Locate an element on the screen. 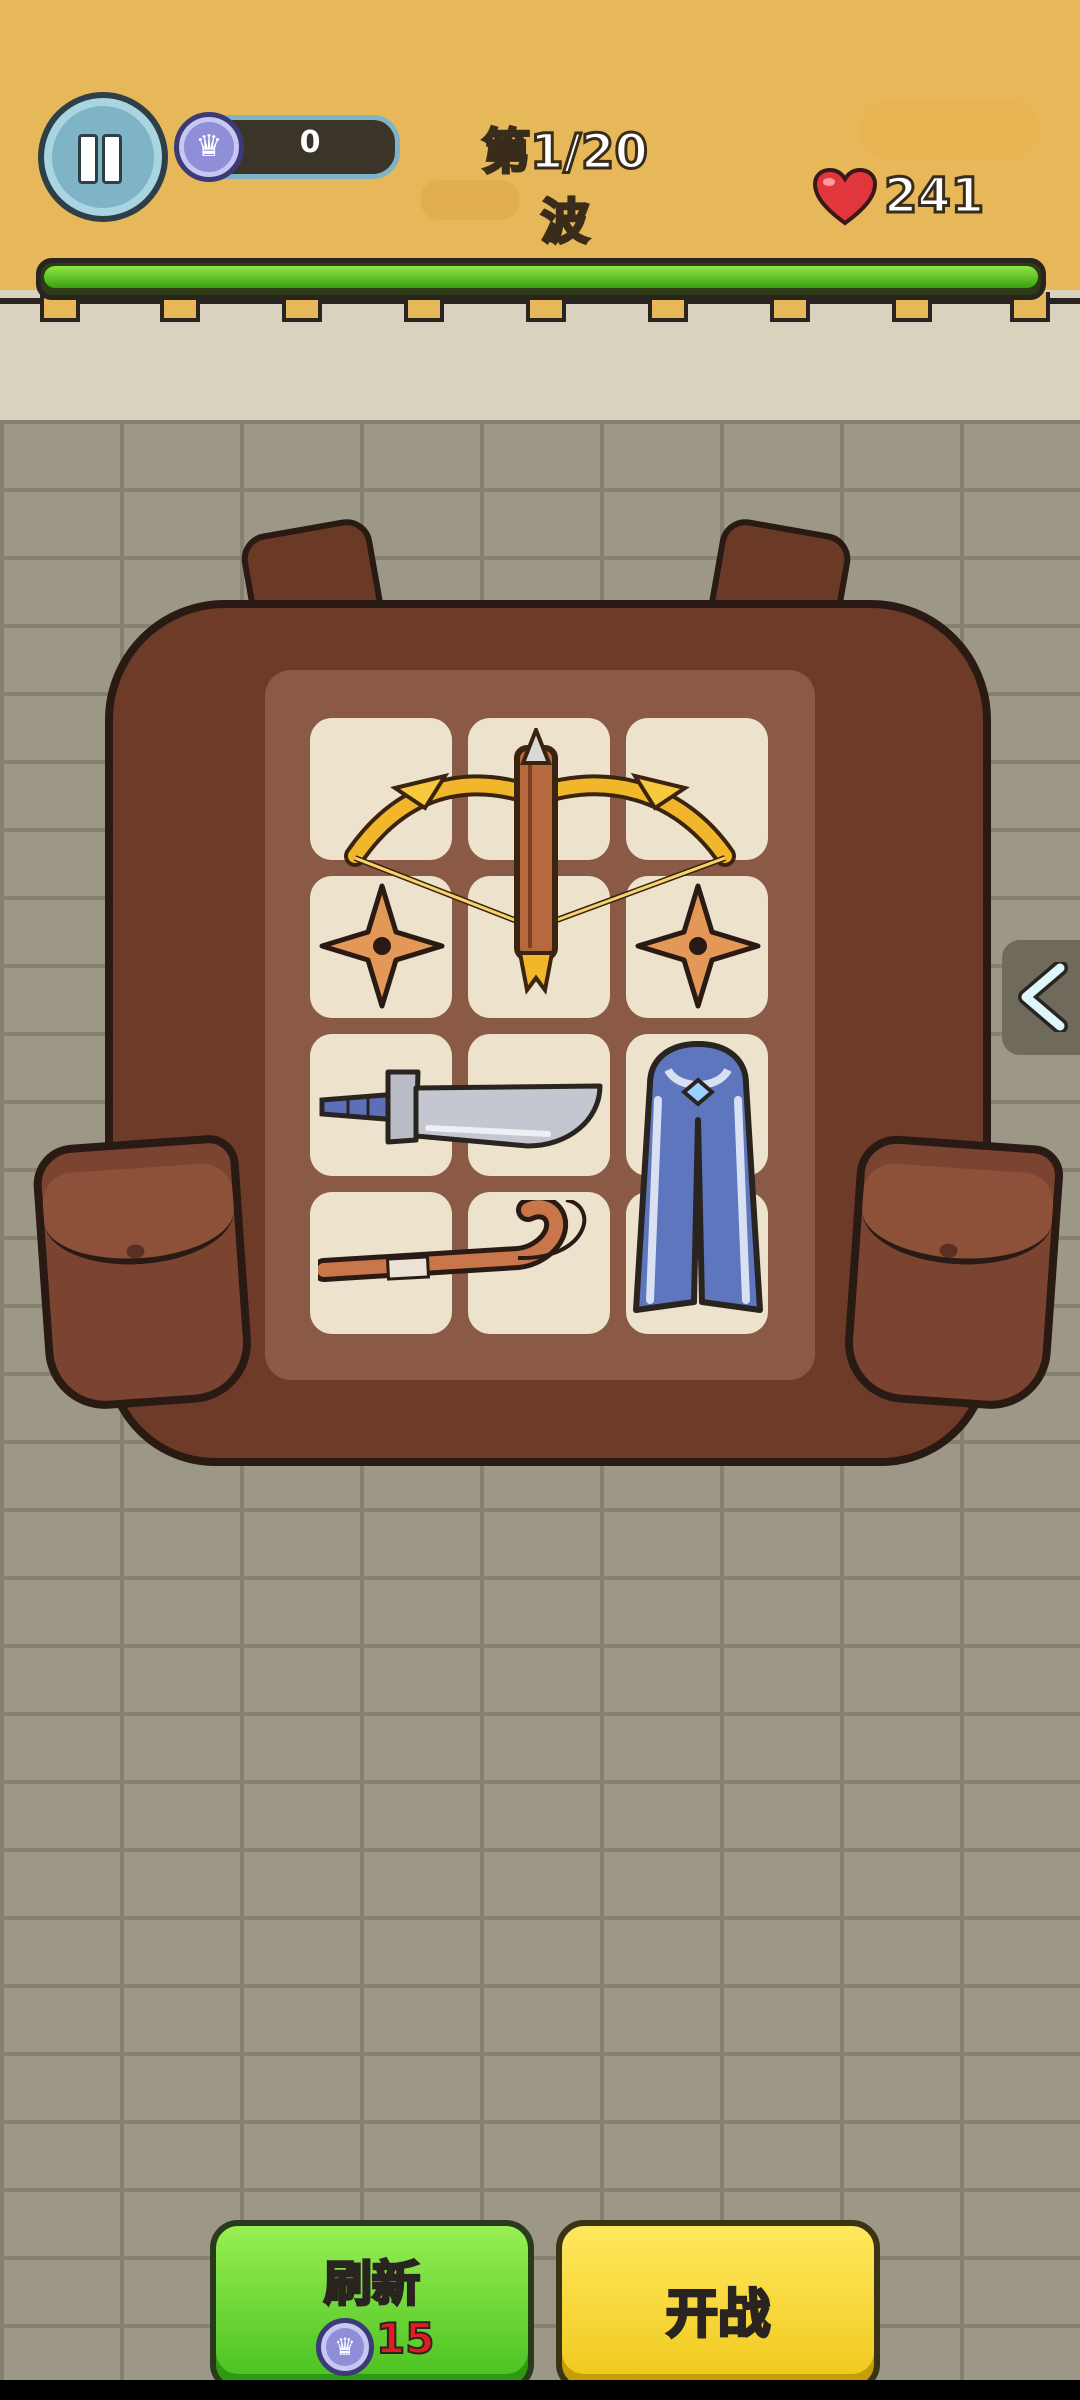 This screenshot has width=1080, height=2400. coin-count: 0 is located at coordinates (310, 142).